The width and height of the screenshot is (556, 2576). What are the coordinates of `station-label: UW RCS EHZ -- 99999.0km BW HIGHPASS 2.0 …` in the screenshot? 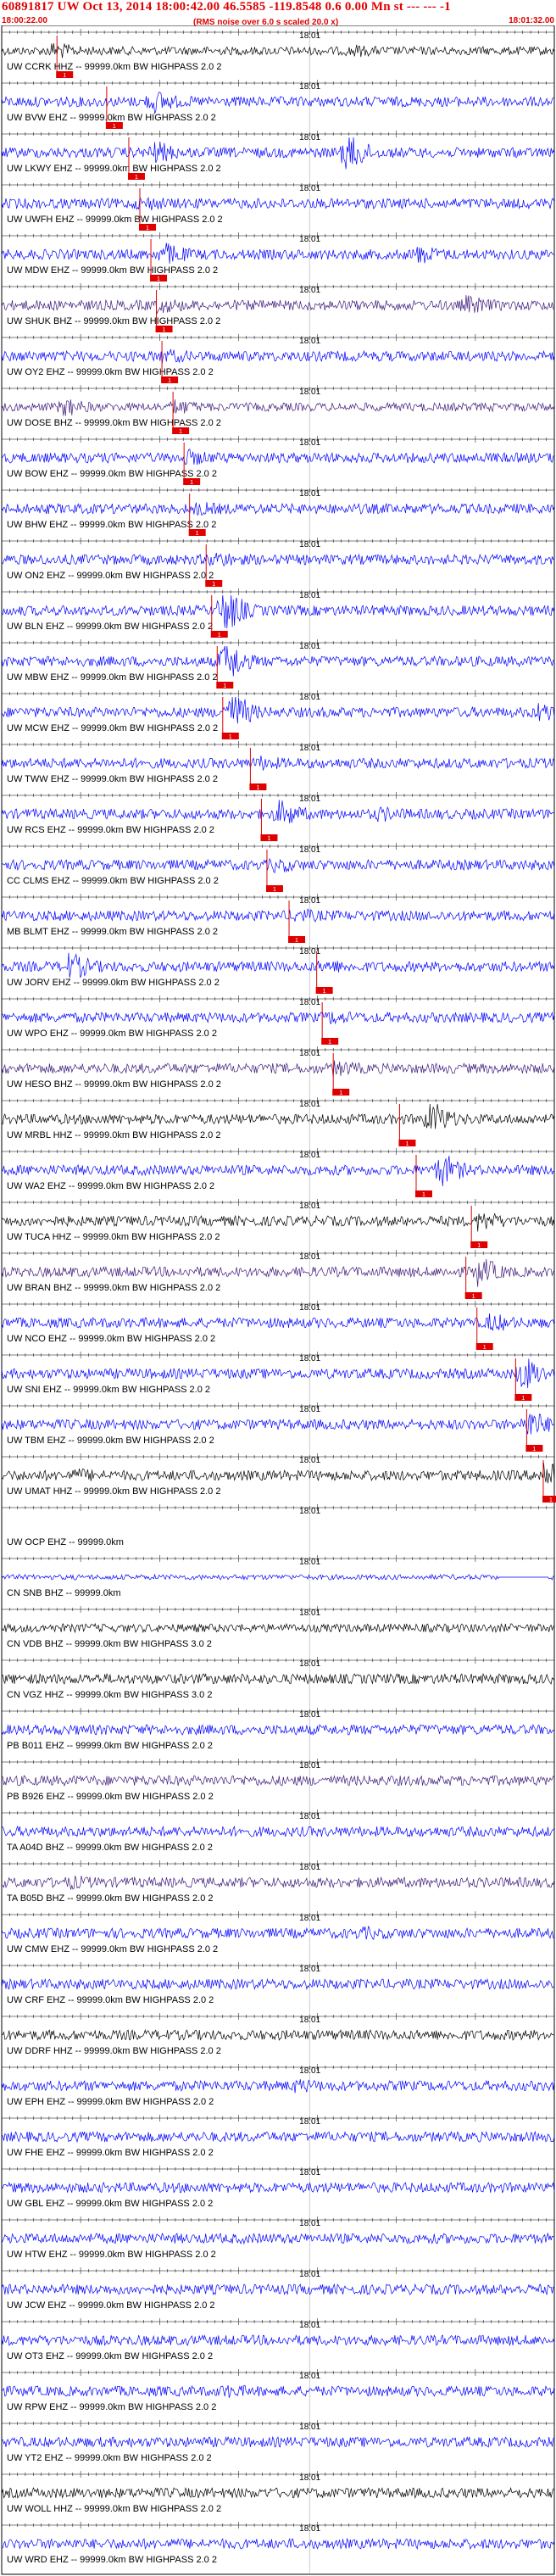 It's located at (110, 830).